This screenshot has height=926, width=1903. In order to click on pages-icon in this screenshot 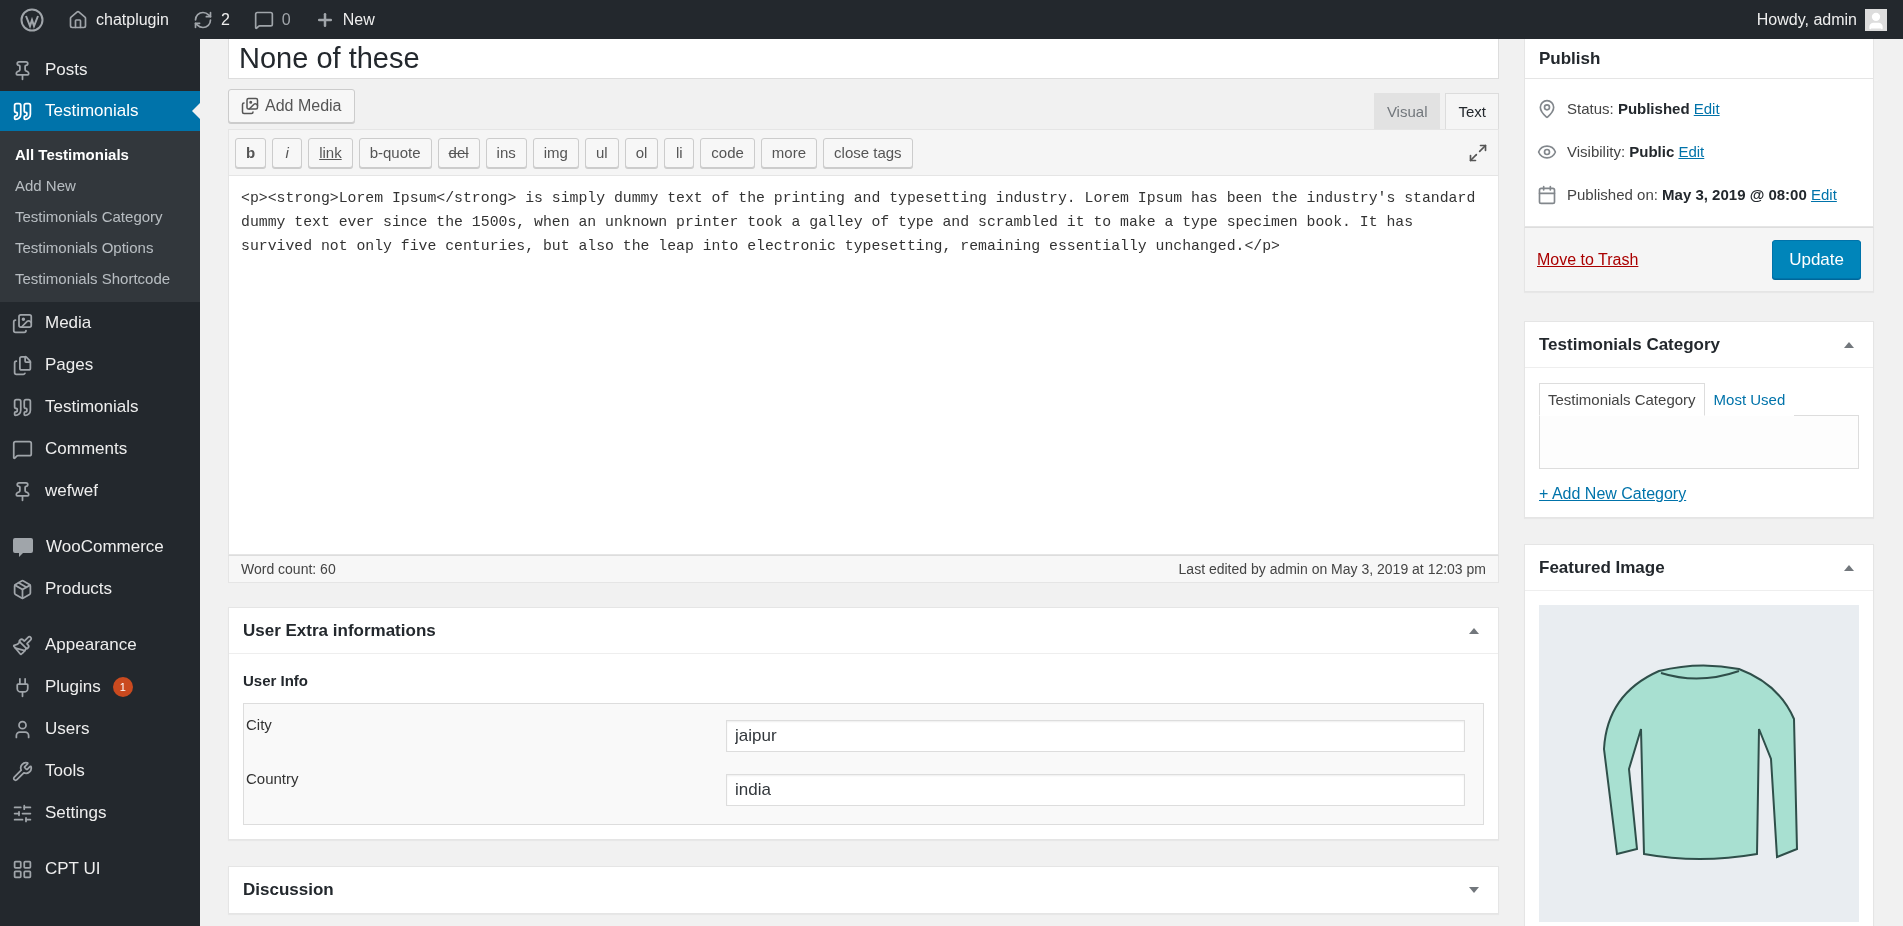, I will do `click(22, 365)`.